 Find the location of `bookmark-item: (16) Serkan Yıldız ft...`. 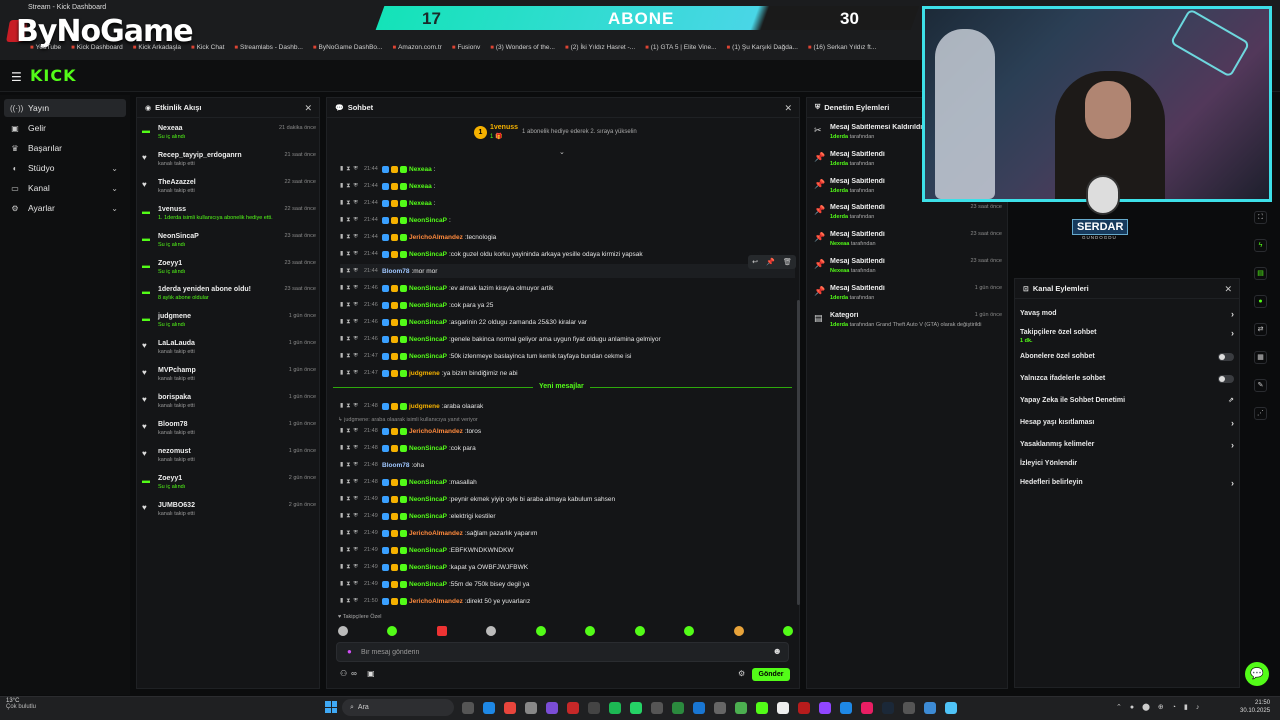

bookmark-item: (16) Serkan Yıldız ft... is located at coordinates (842, 50).